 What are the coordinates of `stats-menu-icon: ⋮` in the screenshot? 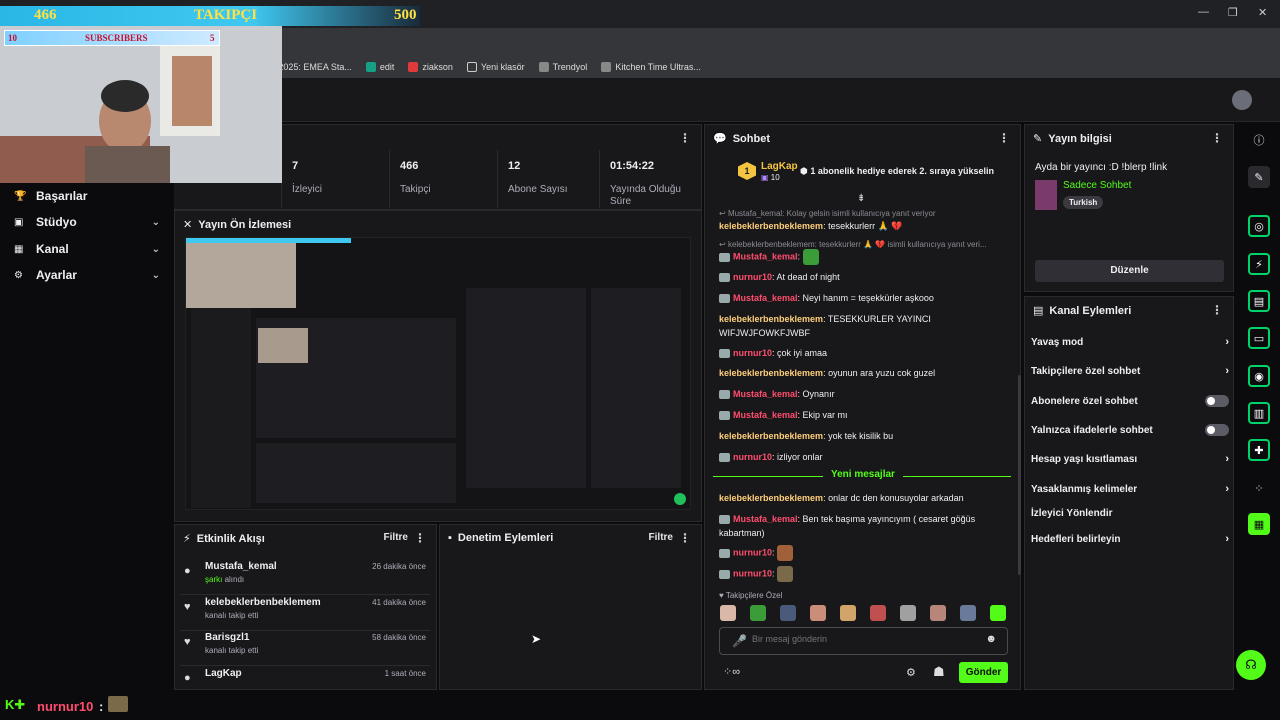 It's located at (685, 138).